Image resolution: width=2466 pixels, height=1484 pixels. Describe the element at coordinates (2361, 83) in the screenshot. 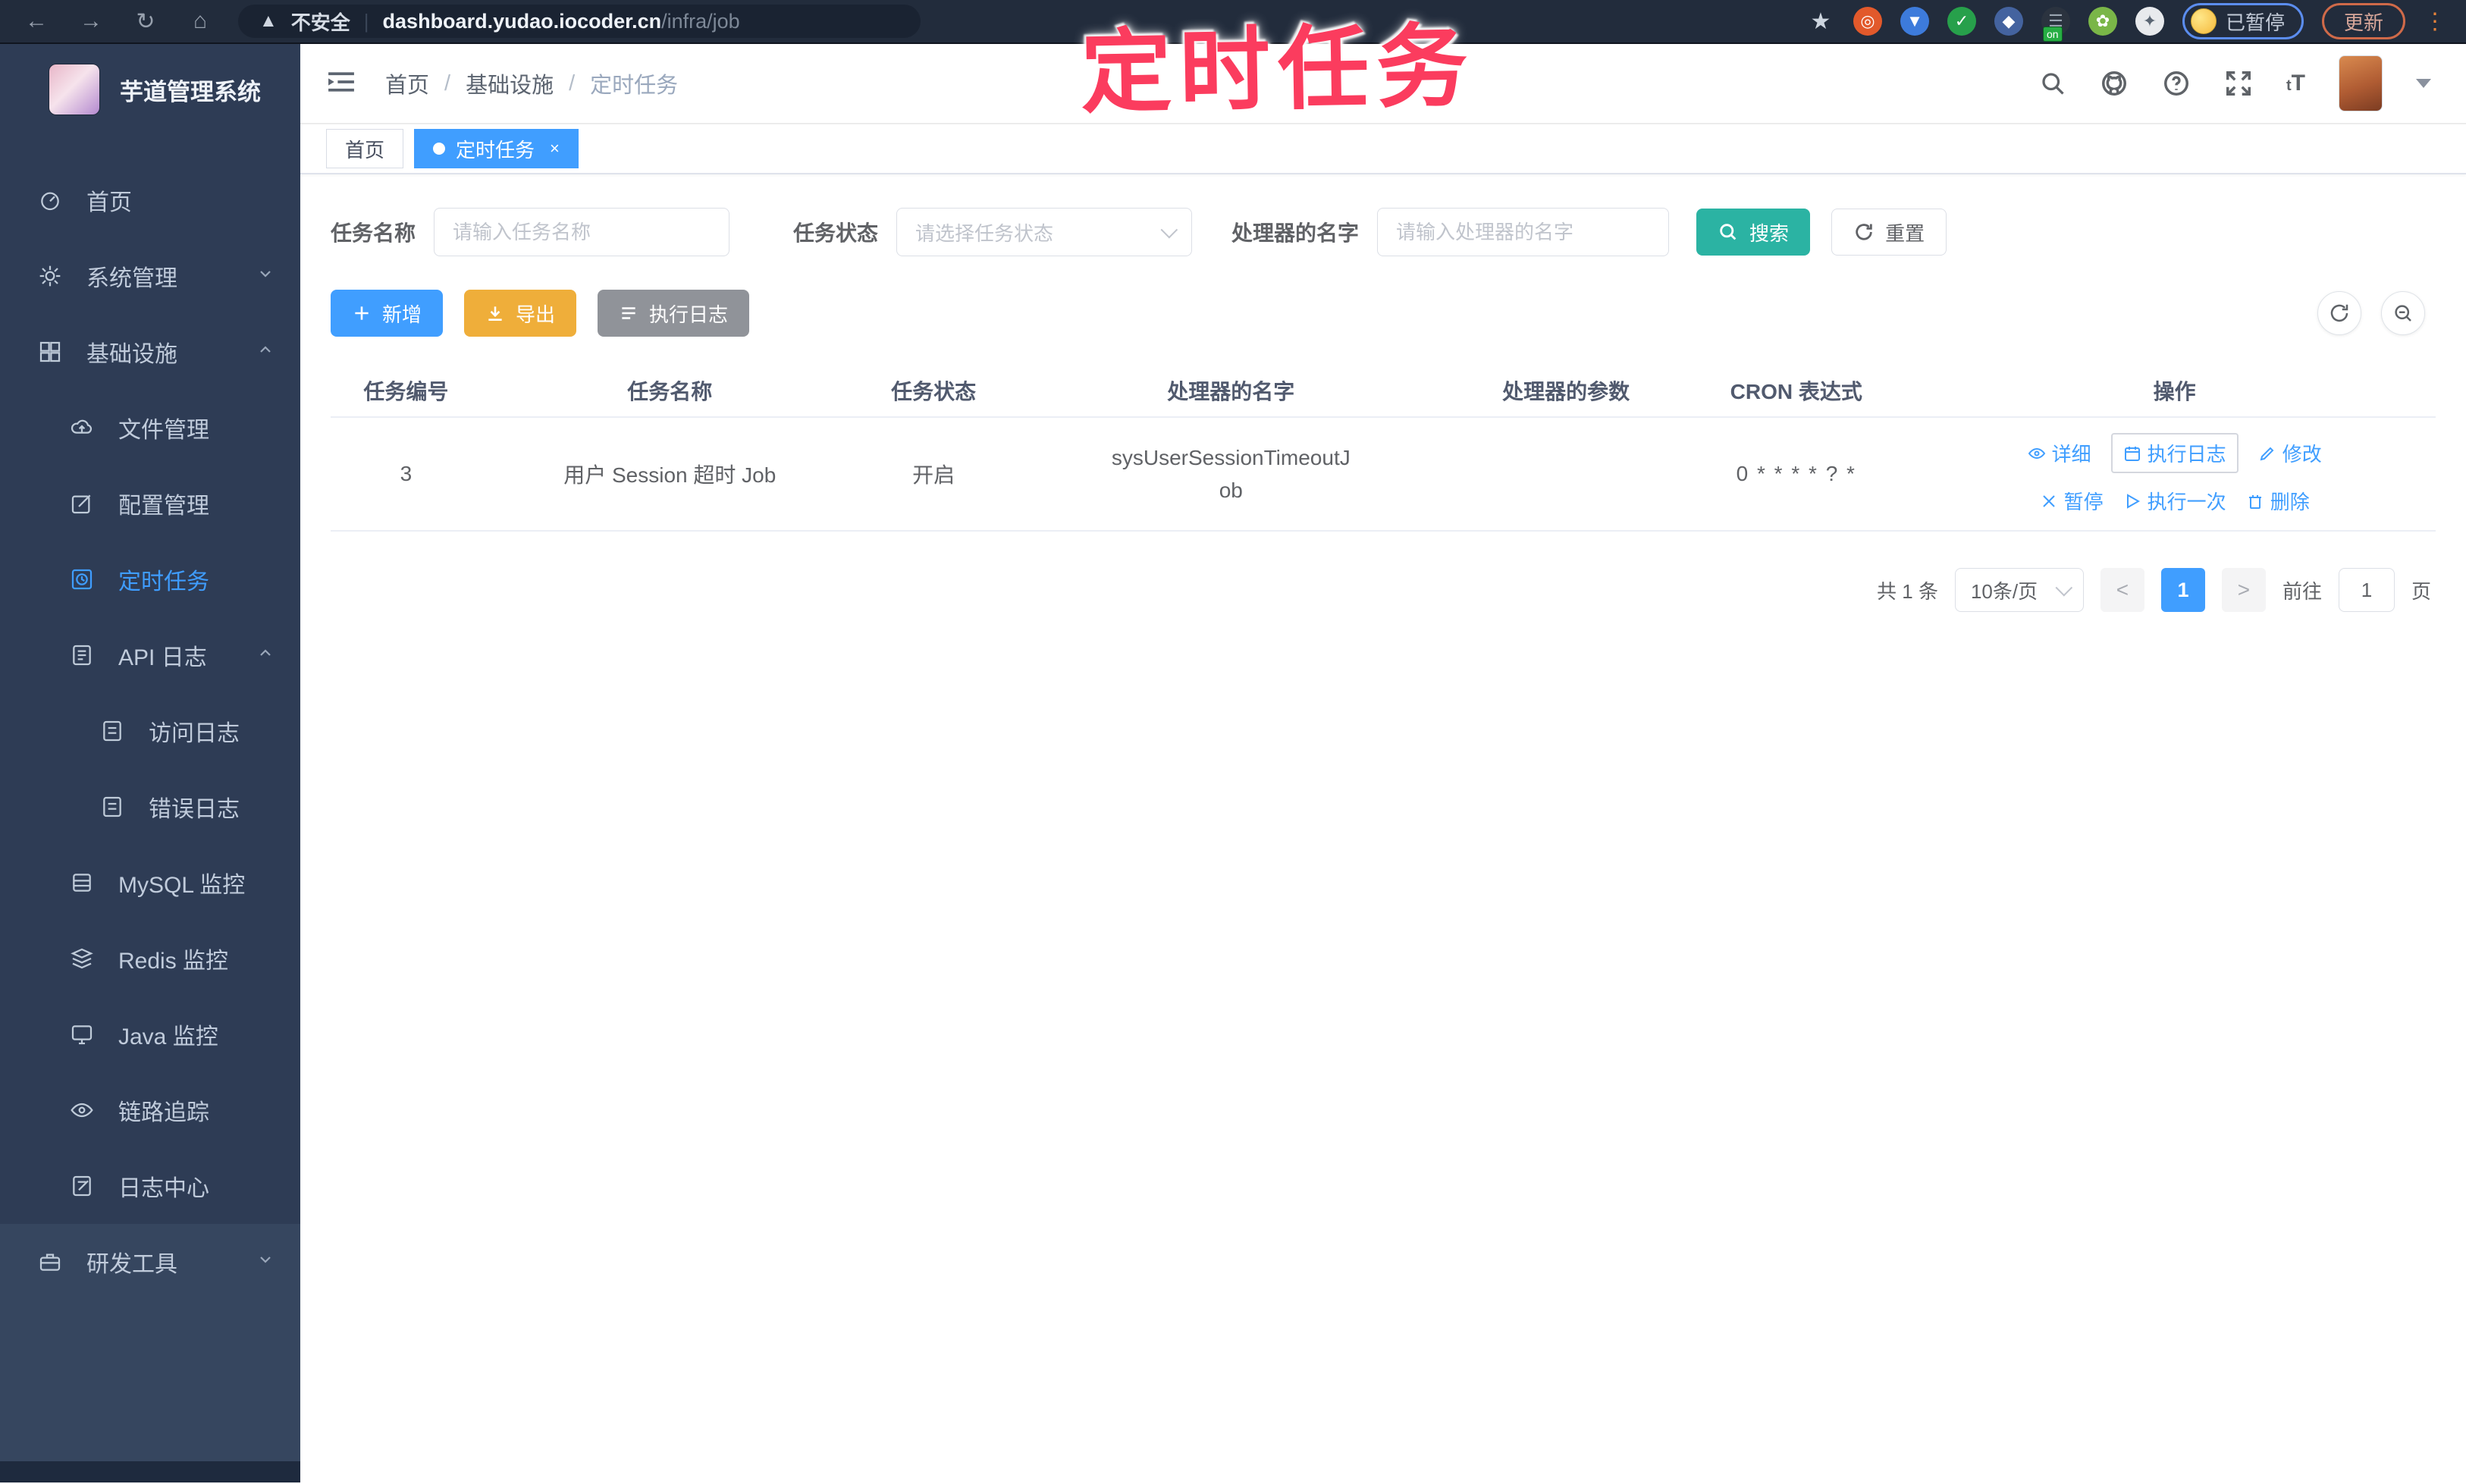

I see `user-avatar` at that location.